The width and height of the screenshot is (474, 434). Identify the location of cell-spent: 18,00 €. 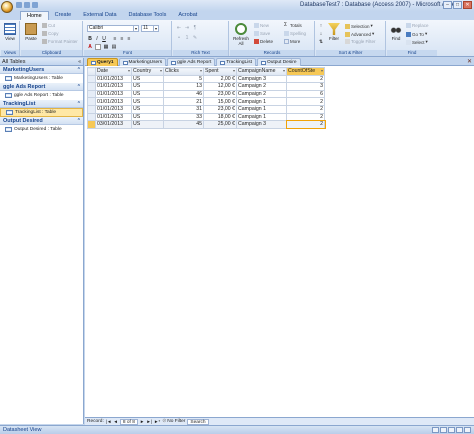
(220, 117).